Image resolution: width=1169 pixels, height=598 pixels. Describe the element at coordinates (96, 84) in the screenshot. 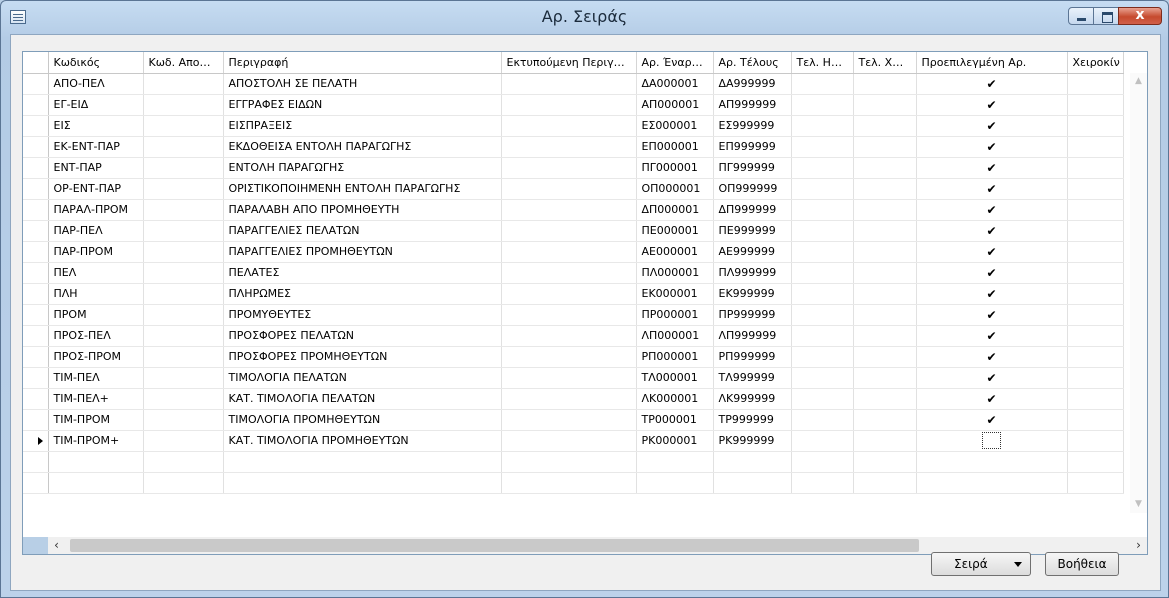

I see `cell-code: ΑΠΟ-ΠΕΛ` at that location.